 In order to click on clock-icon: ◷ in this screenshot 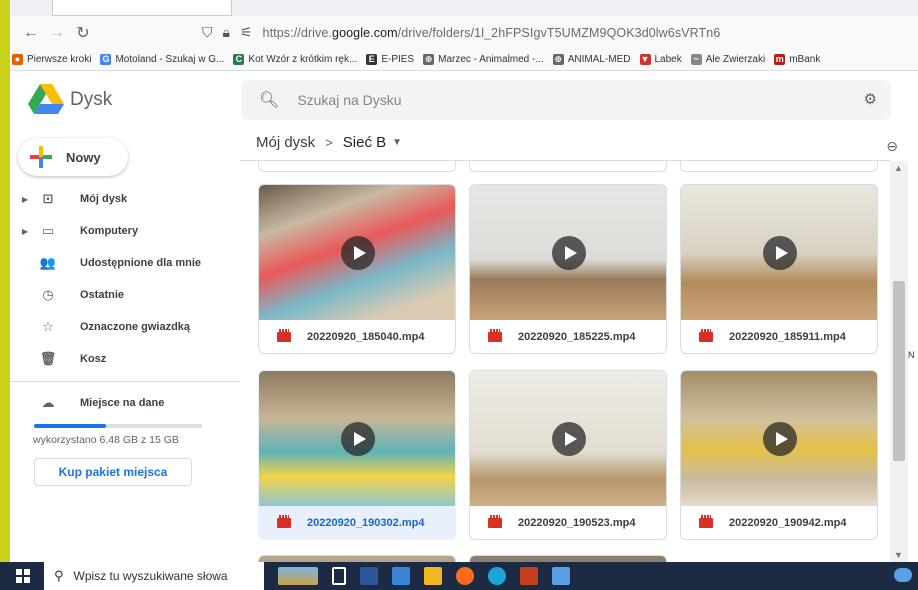, I will do `click(48, 294)`.